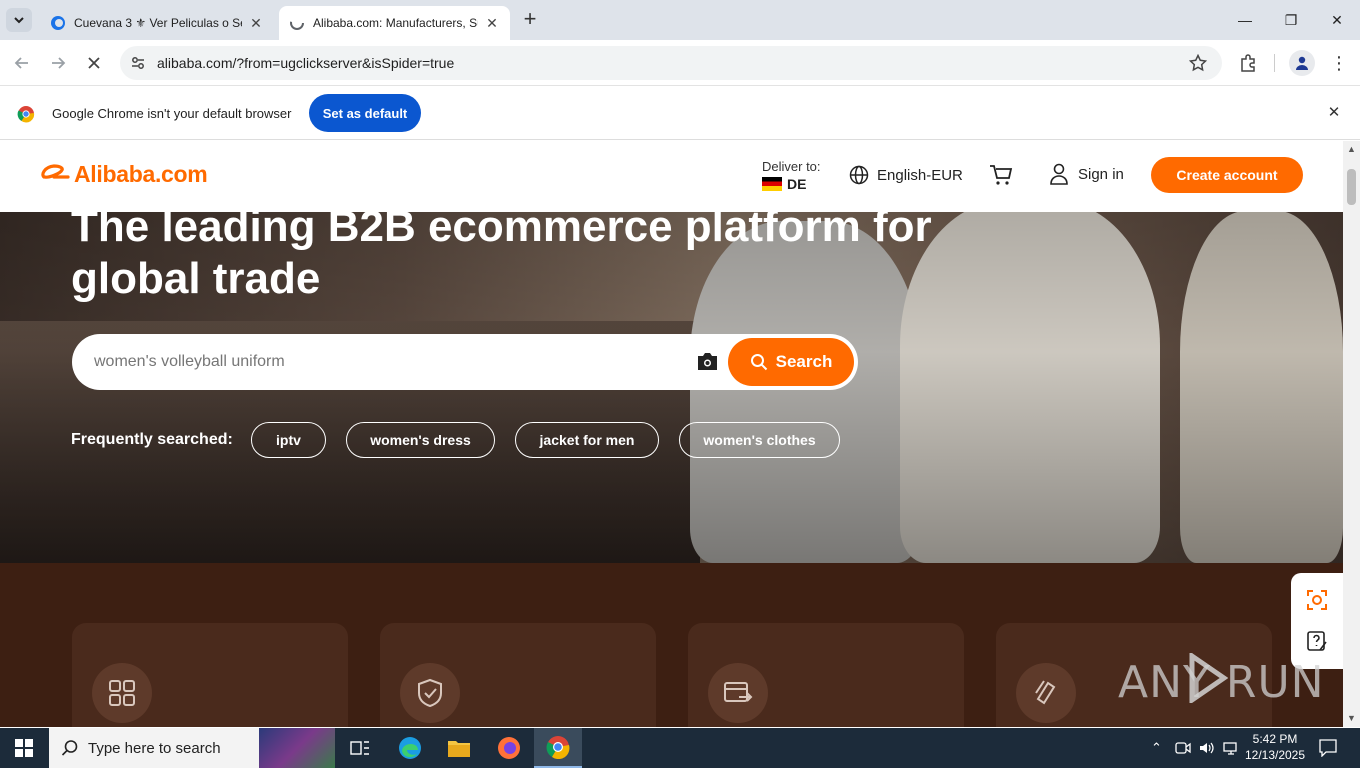  Describe the element at coordinates (58, 23) in the screenshot. I see `cuevana-favicon-icon` at that location.